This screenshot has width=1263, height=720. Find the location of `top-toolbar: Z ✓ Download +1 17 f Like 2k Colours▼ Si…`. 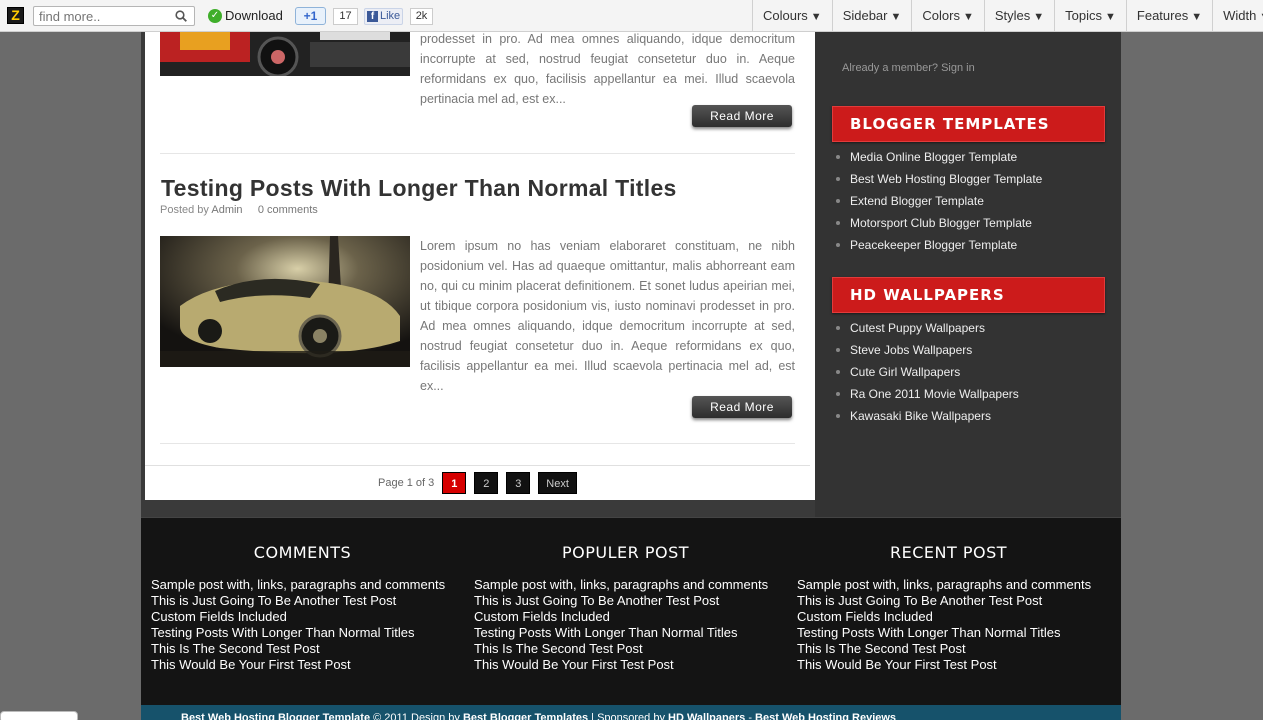

top-toolbar: Z ✓ Download +1 17 f Like 2k Colours▼ Si… is located at coordinates (631, 16).